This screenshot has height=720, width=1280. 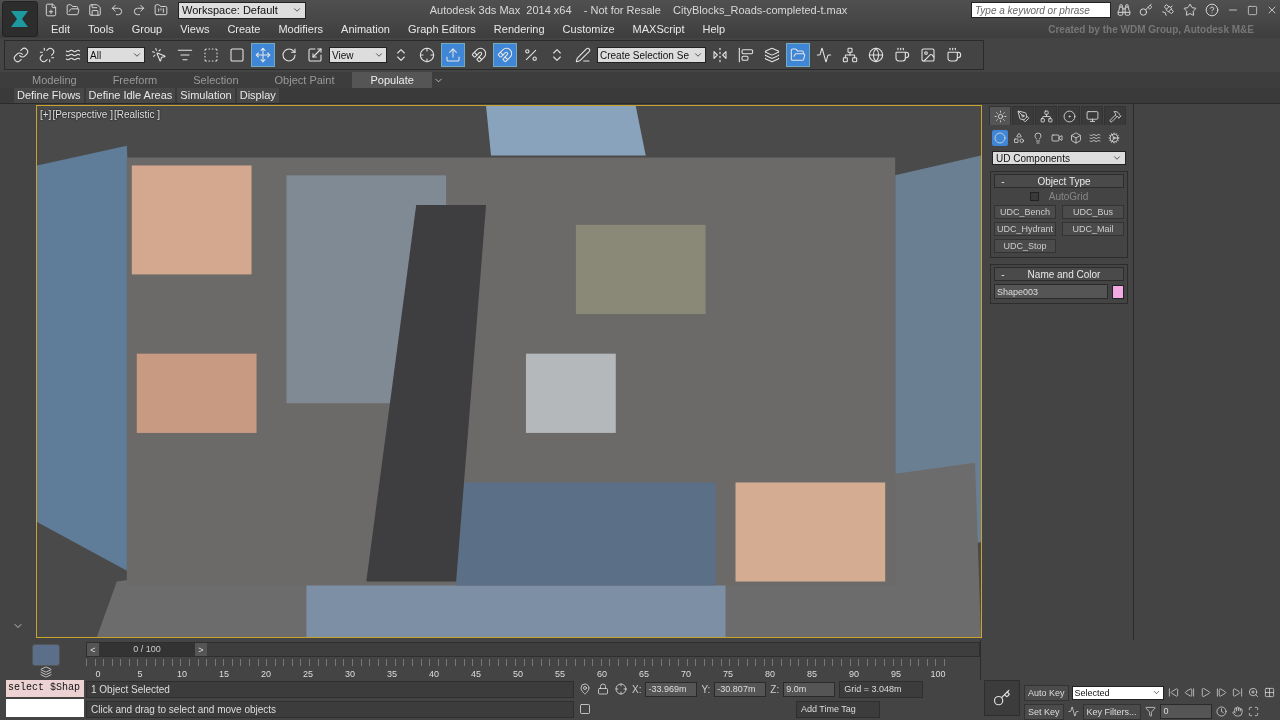 What do you see at coordinates (1150, 711) in the screenshot?
I see `key-mode-toggle-button` at bounding box center [1150, 711].